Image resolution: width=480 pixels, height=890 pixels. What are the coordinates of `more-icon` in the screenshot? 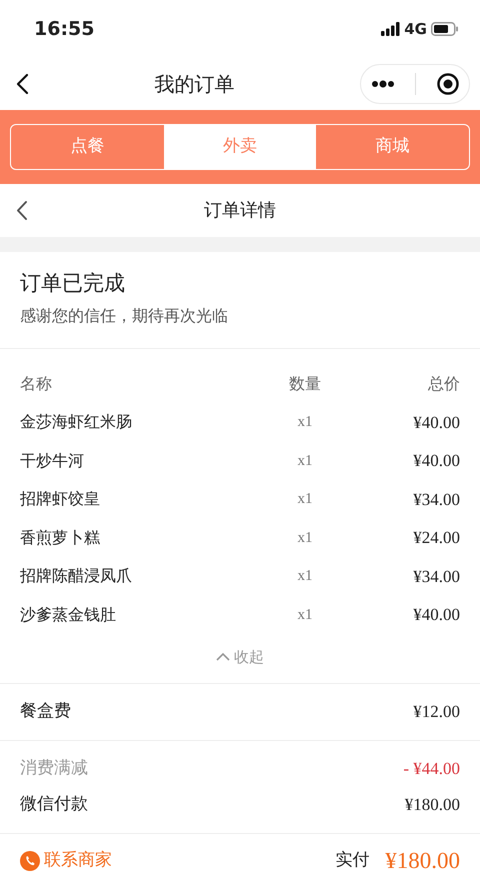 It's located at (383, 84).